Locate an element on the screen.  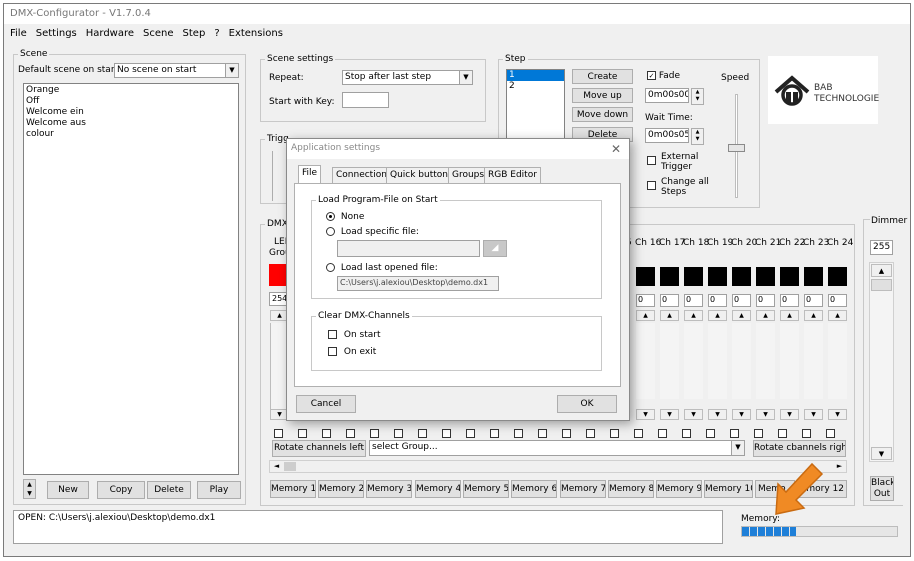
create-step-button: Create is located at coordinates (602, 76).